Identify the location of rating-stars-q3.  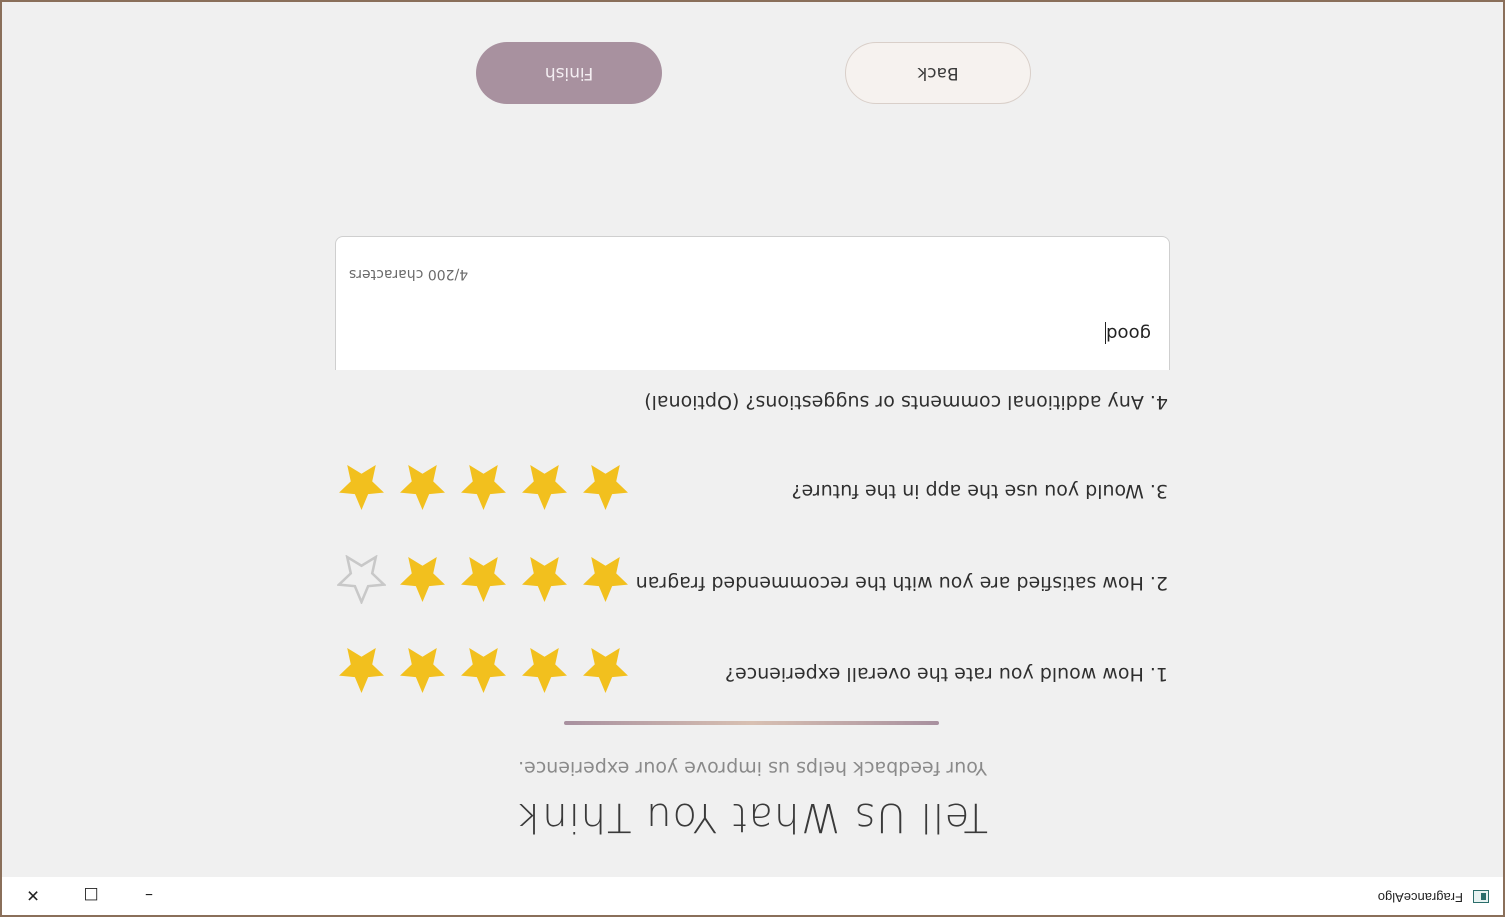
(483, 487).